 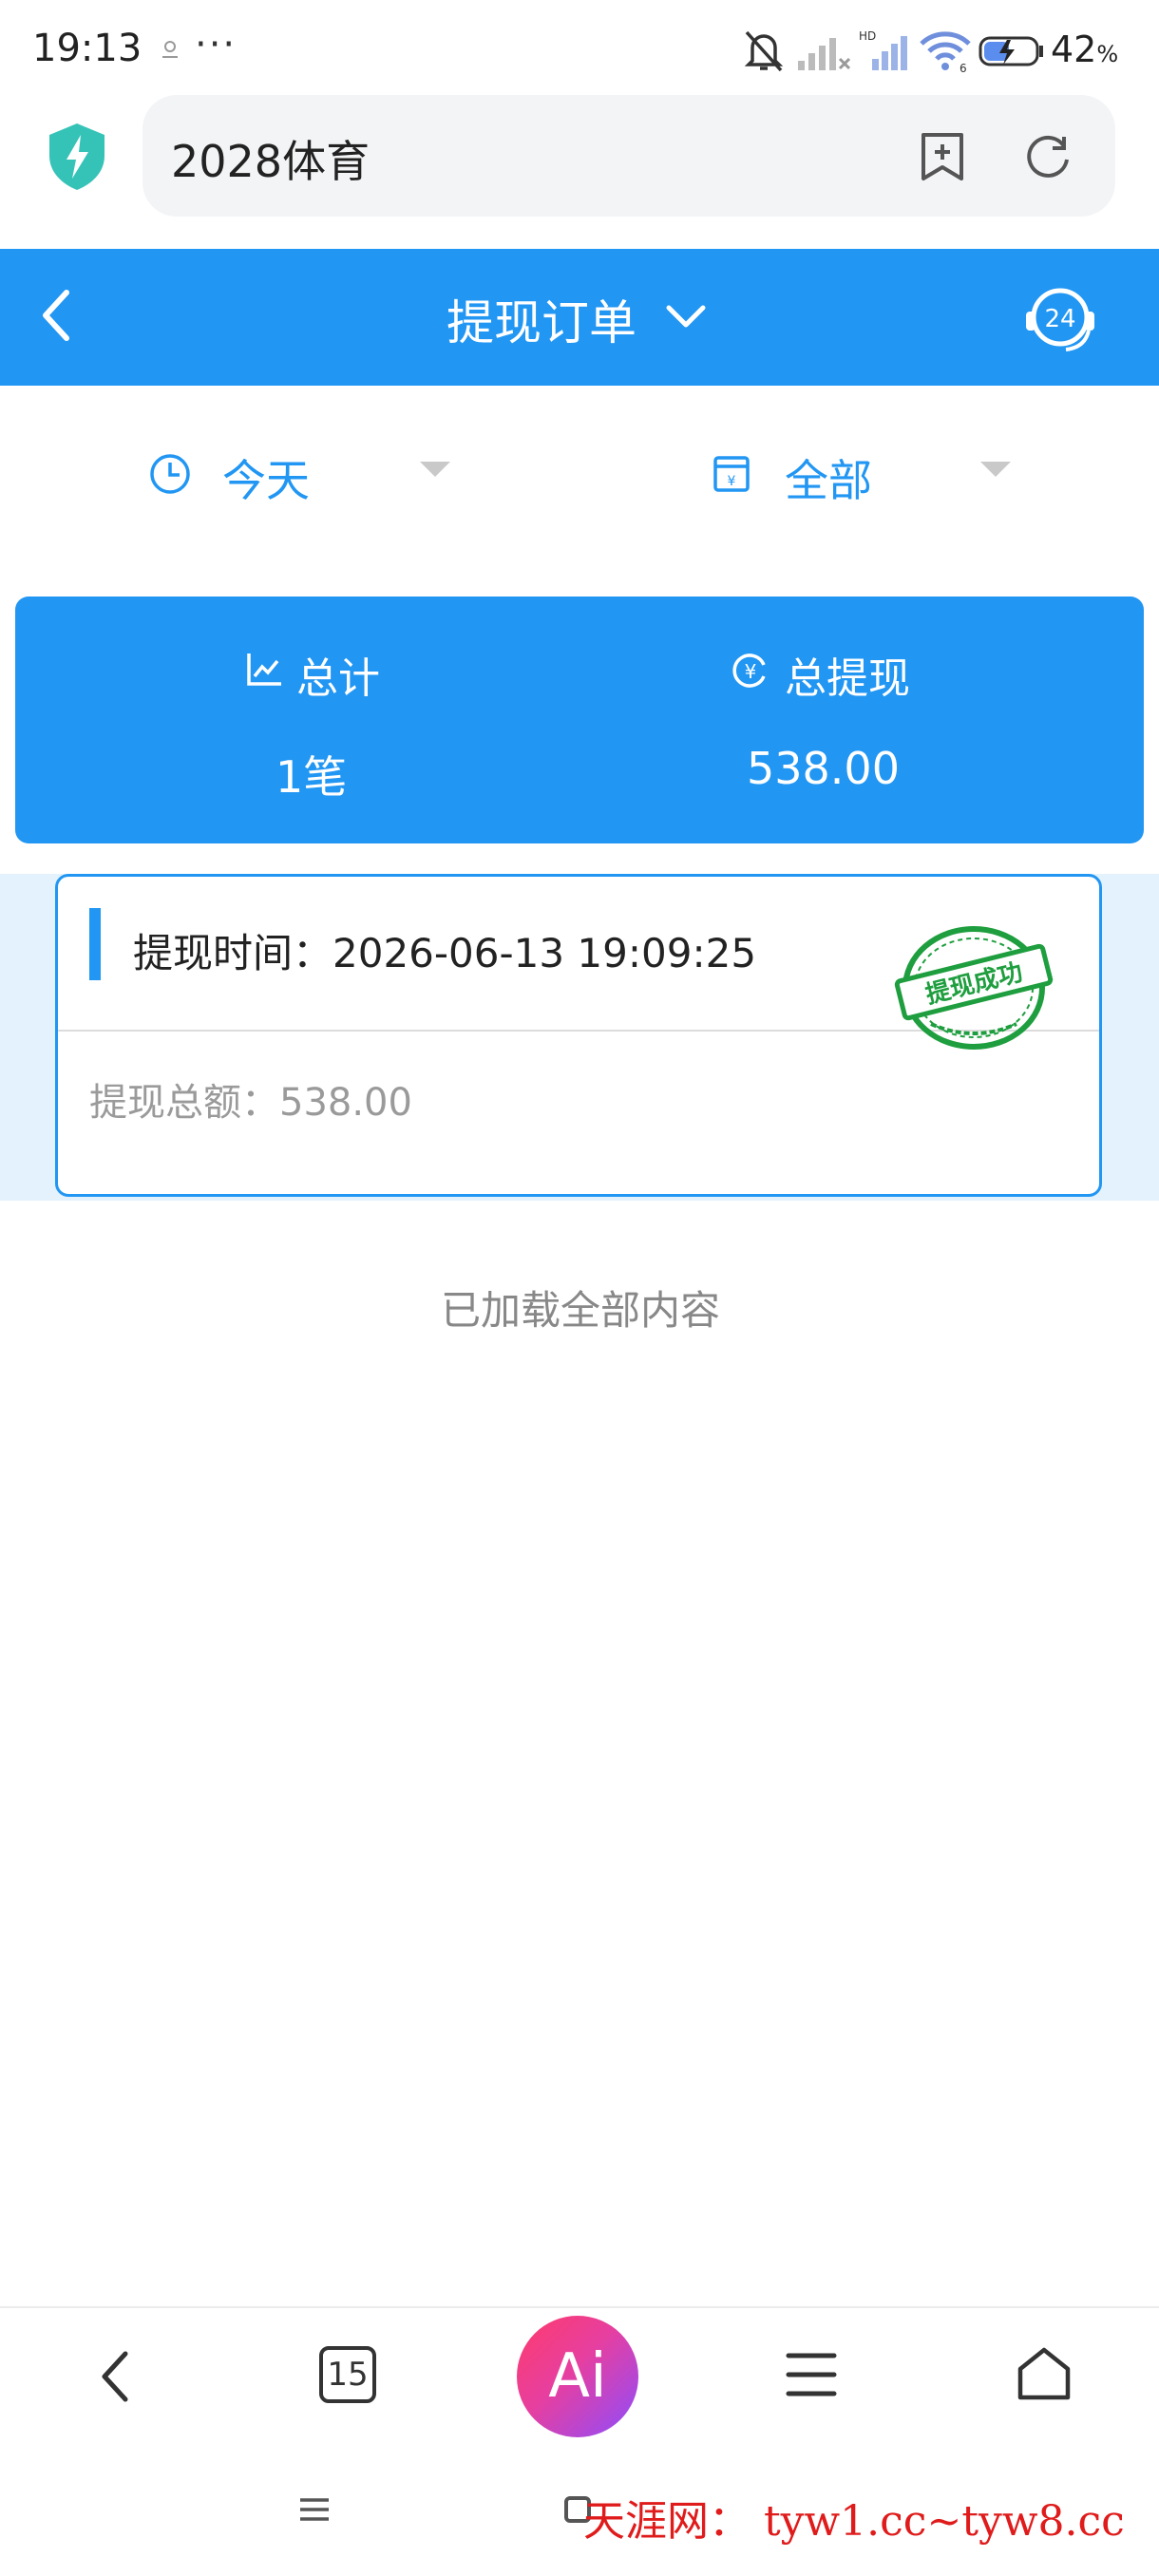 I want to click on status-more-icon: ···, so click(x=216, y=44).